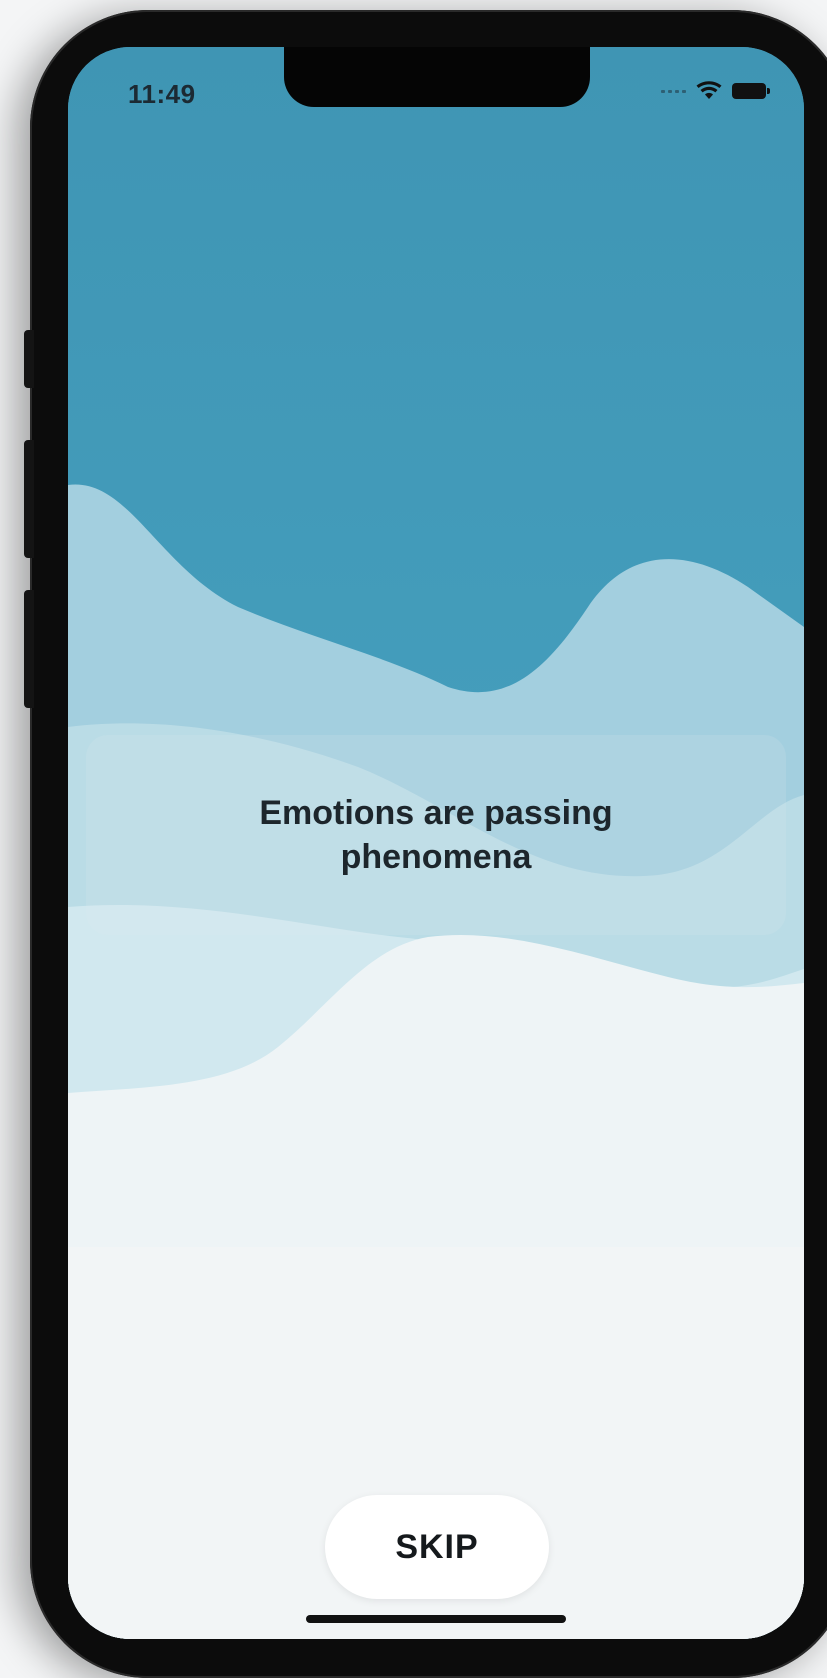 This screenshot has width=827, height=1678. I want to click on mute-switch, so click(29, 359).